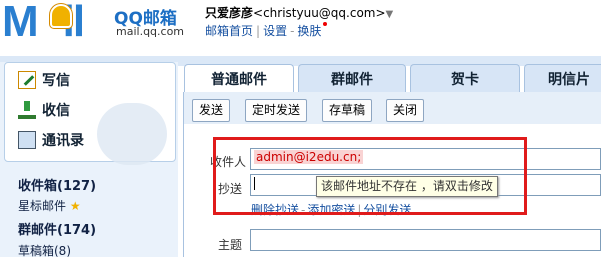 The width and height of the screenshot is (601, 257). What do you see at coordinates (56, 111) in the screenshot?
I see `inbox-label: 收信` at bounding box center [56, 111].